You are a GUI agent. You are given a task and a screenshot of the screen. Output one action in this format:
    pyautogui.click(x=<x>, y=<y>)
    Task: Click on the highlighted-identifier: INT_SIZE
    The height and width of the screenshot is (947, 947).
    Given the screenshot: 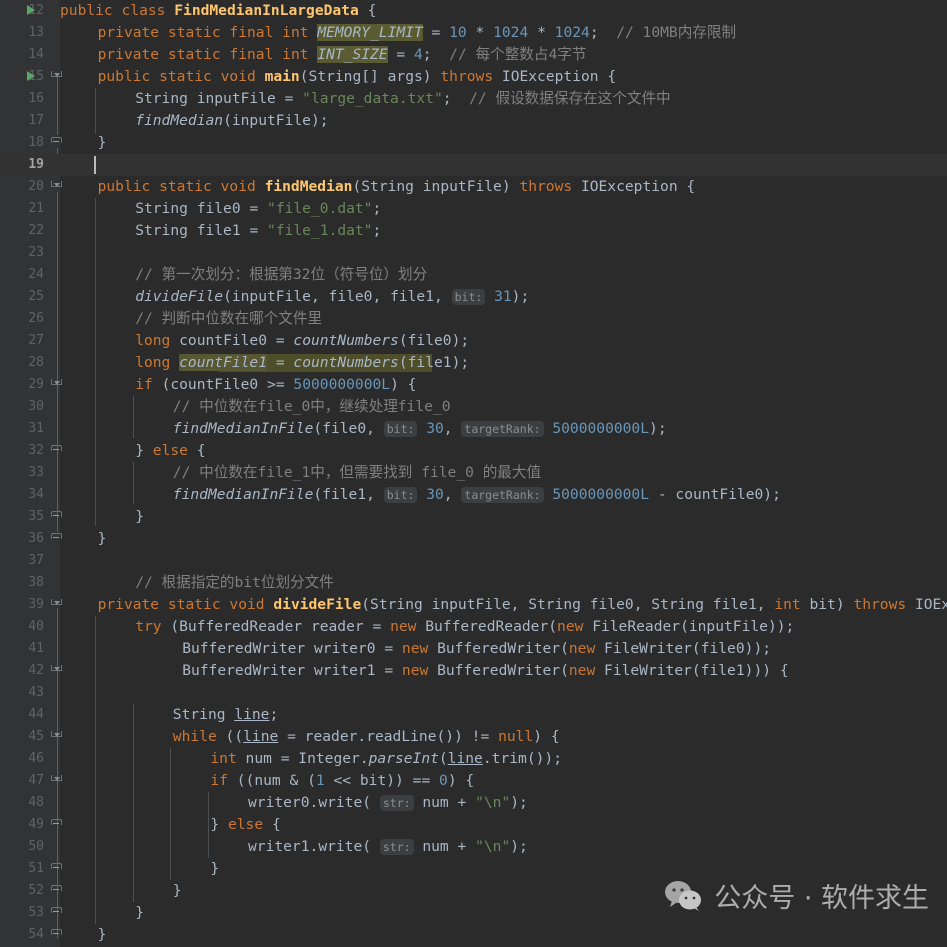 What is the action you would take?
    pyautogui.click(x=352, y=54)
    